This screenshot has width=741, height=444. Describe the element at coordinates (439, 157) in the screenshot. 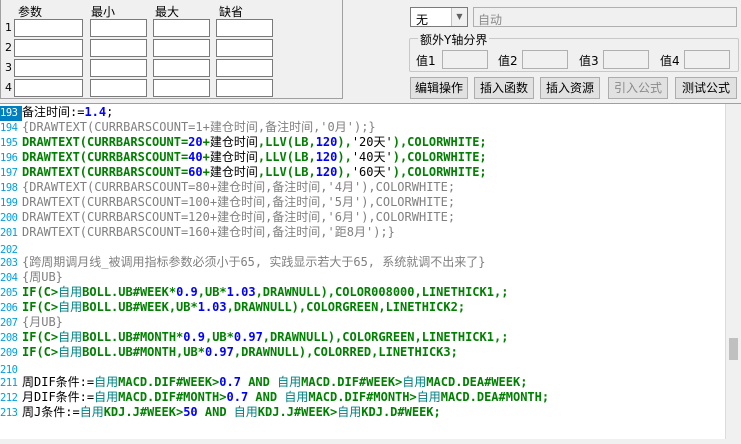

I see `code-token: ),COLORWHITE;` at that location.